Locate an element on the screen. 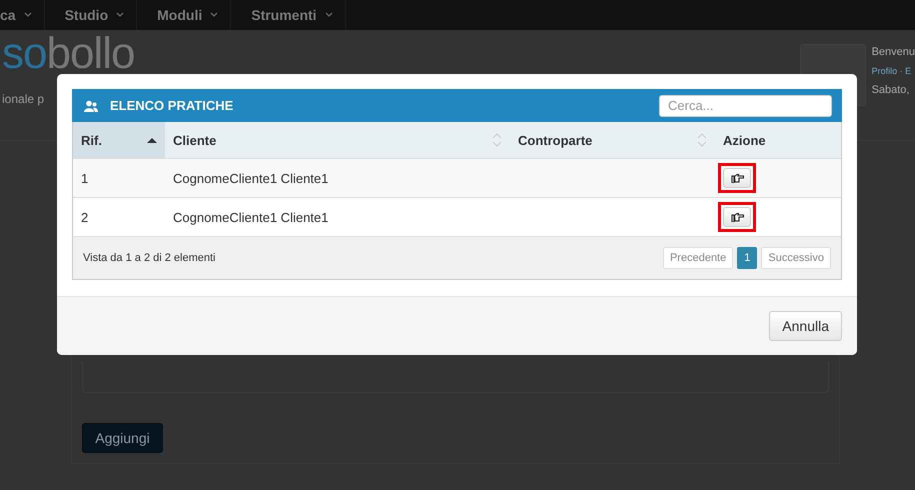 The height and width of the screenshot is (490, 915). date-text: Sabato, is located at coordinates (891, 90).